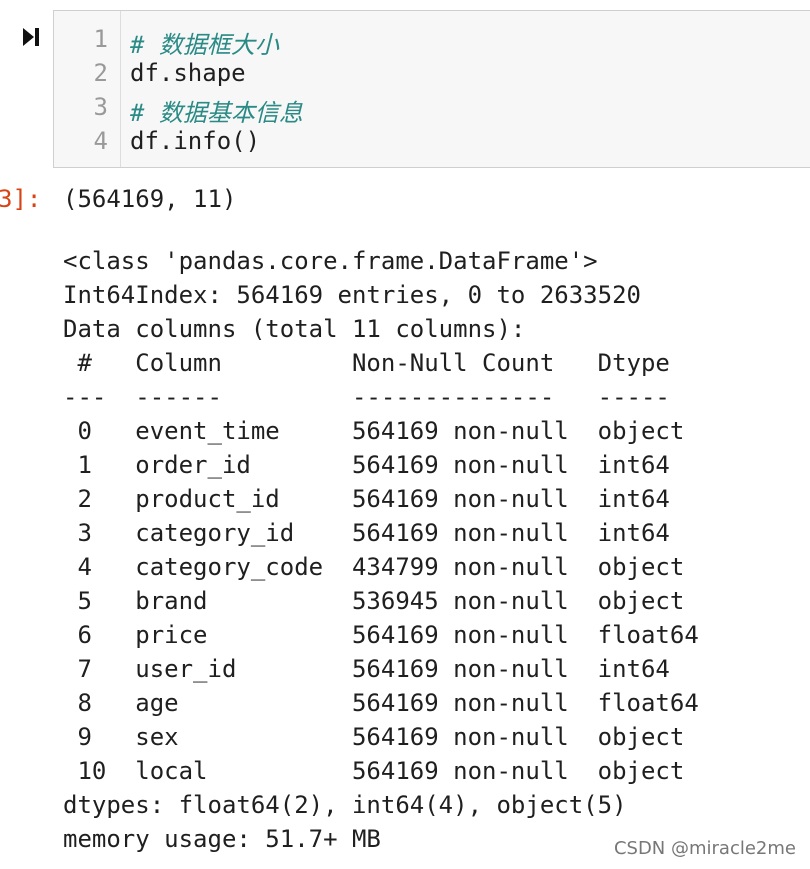 The width and height of the screenshot is (810, 869). I want to click on info-dtypes-line: dtypes: float64(2), int64(4), object(5), so click(345, 805).